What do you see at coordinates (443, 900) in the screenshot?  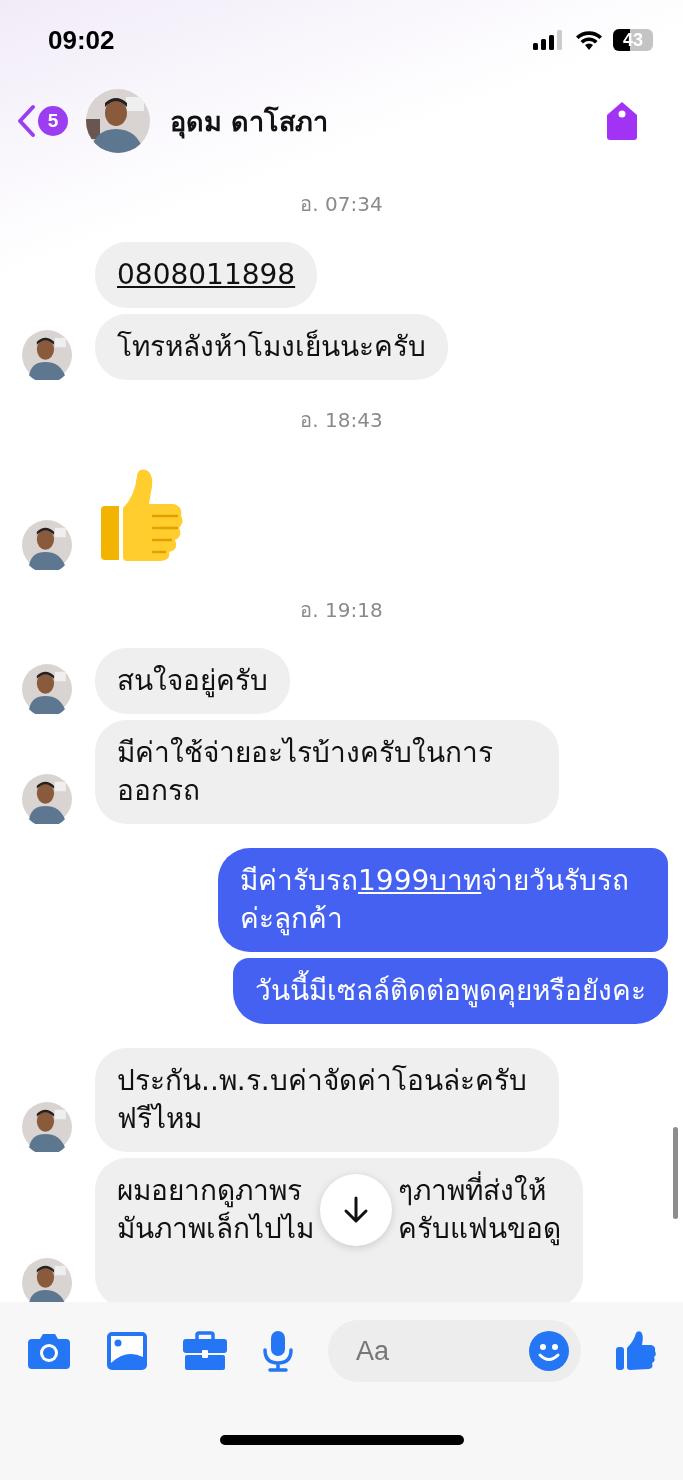 I see `message-bubble: มีค่ารับรถ1999บาทจ่ายวันรับรถค่ะลูกค้า` at bounding box center [443, 900].